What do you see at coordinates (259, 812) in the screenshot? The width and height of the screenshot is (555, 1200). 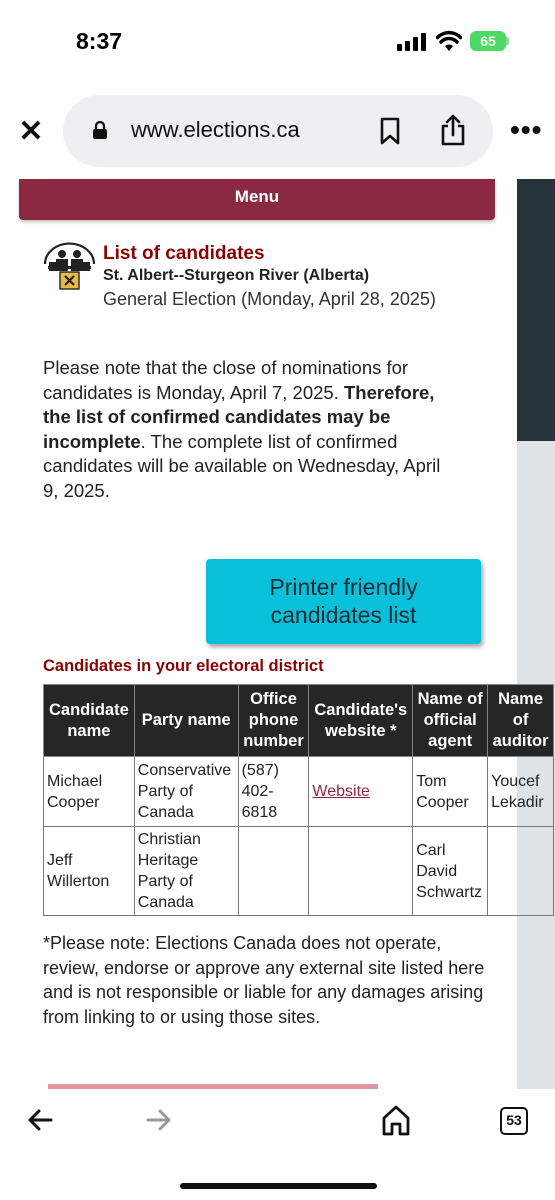 I see `cell-text: 6818` at bounding box center [259, 812].